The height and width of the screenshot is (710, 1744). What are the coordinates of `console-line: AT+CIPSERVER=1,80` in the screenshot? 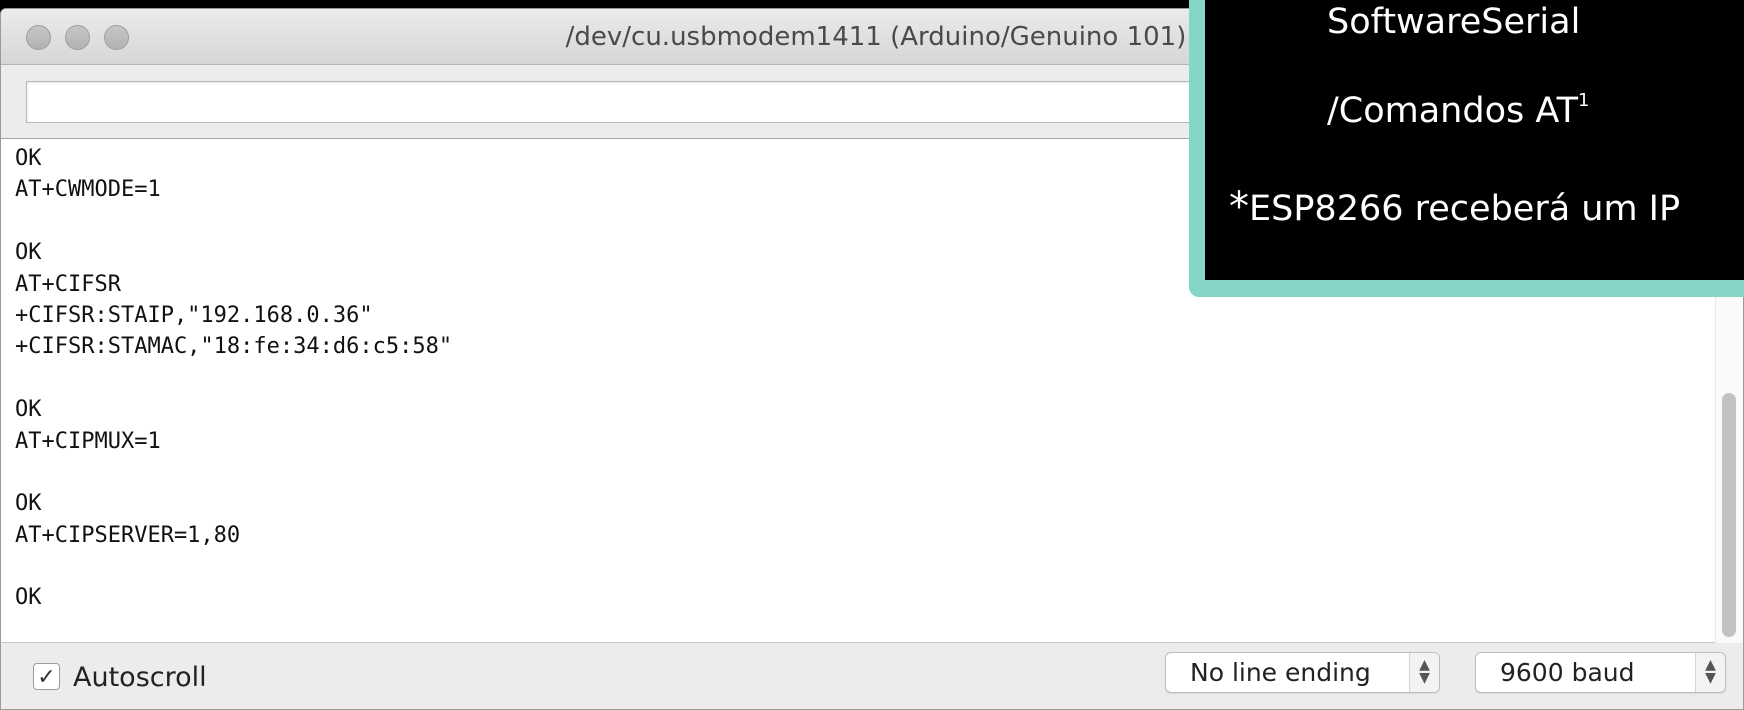 It's located at (128, 535).